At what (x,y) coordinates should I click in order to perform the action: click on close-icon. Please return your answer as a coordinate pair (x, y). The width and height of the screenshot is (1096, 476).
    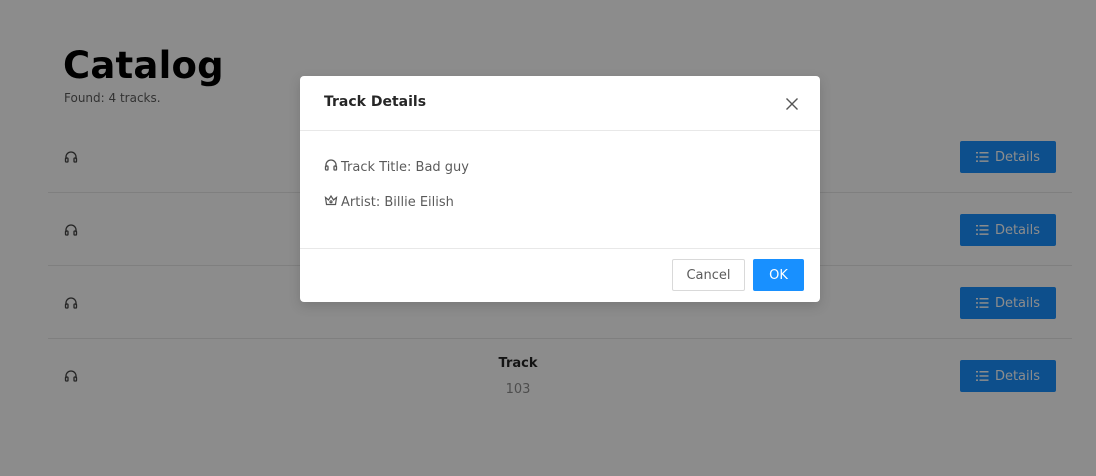
    Looking at the image, I should click on (792, 104).